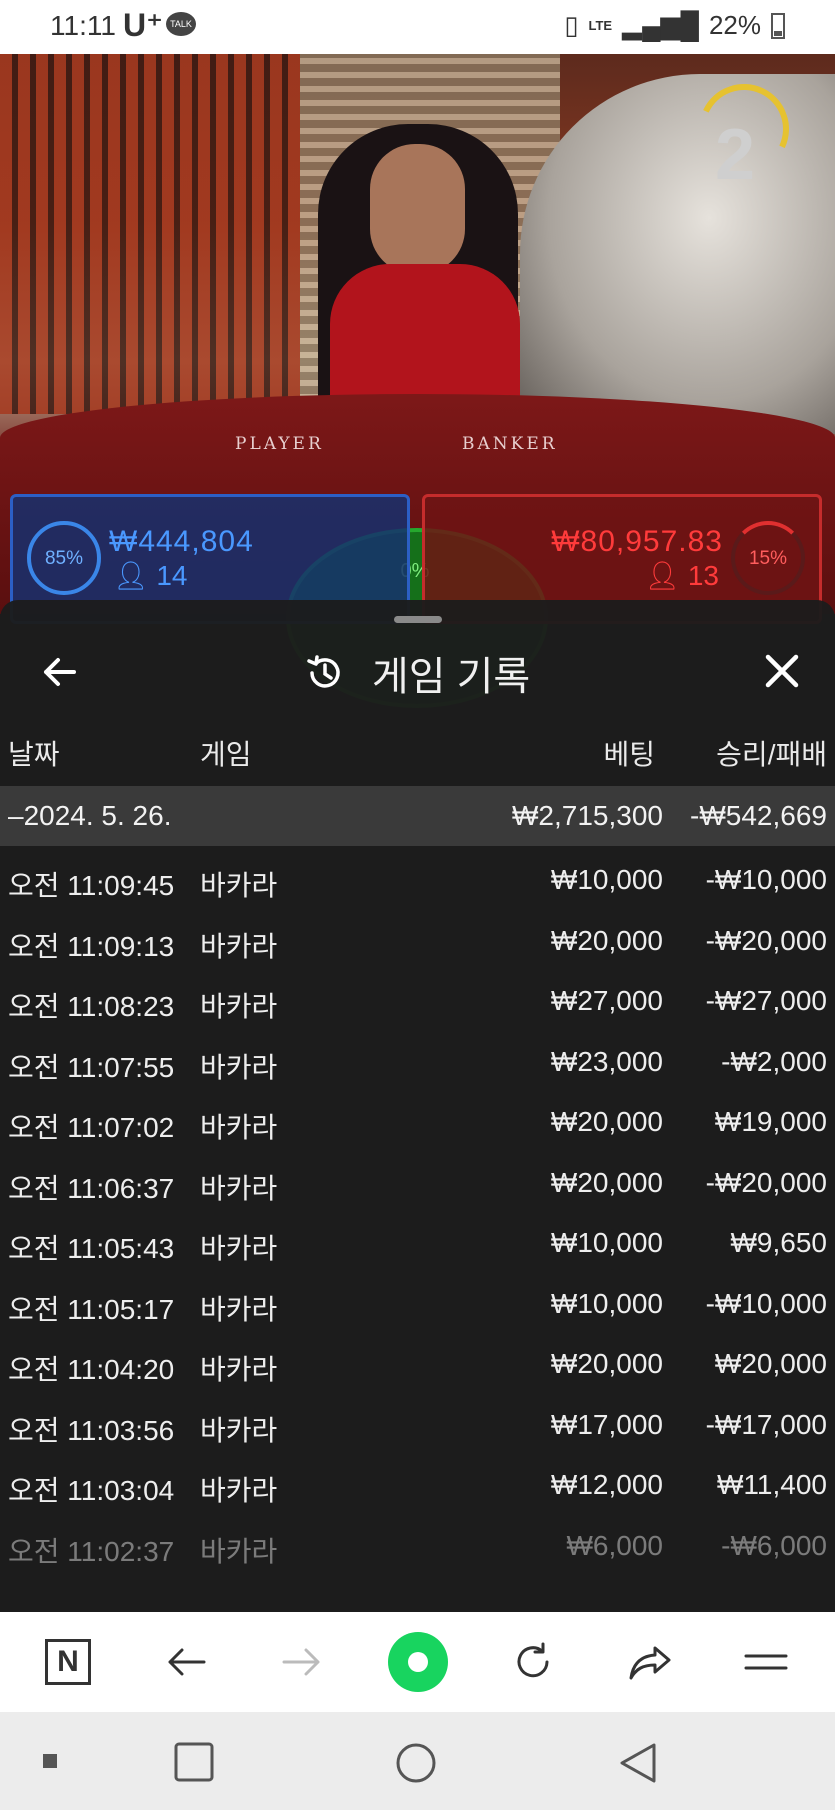 Image resolution: width=835 pixels, height=1810 pixels. What do you see at coordinates (417, 1062) in the screenshot?
I see `history-row: 오전 11:07:55 바카라 ₩23,000 -₩2,000` at bounding box center [417, 1062].